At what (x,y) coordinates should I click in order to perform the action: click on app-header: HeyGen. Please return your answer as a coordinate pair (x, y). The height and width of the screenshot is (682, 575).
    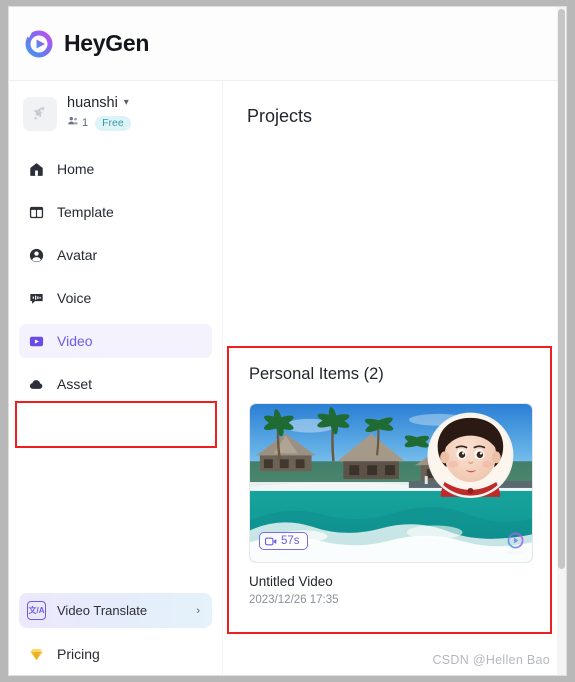
    Looking at the image, I should click on (287, 44).